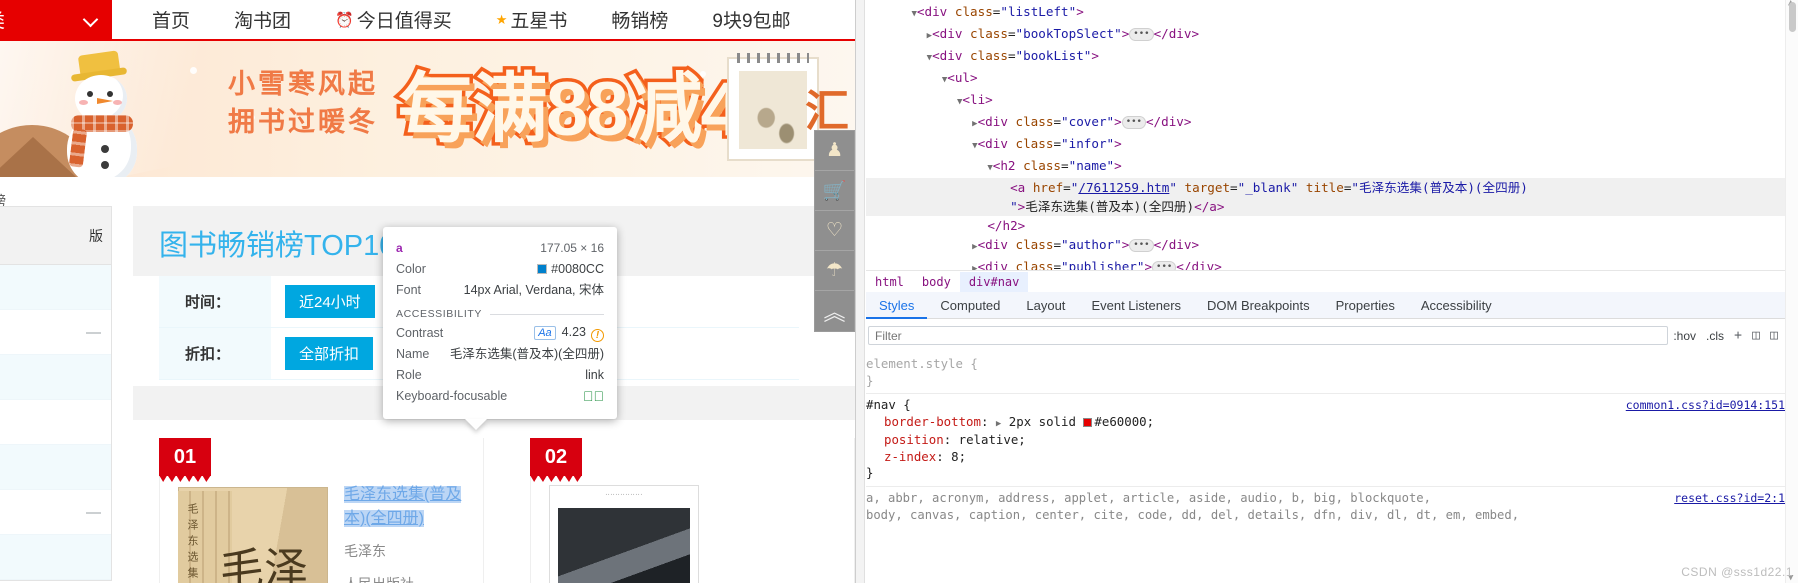  I want to click on style-declaration: border-bottom: ▶ 2px solid #e60000;, so click(1325, 423).